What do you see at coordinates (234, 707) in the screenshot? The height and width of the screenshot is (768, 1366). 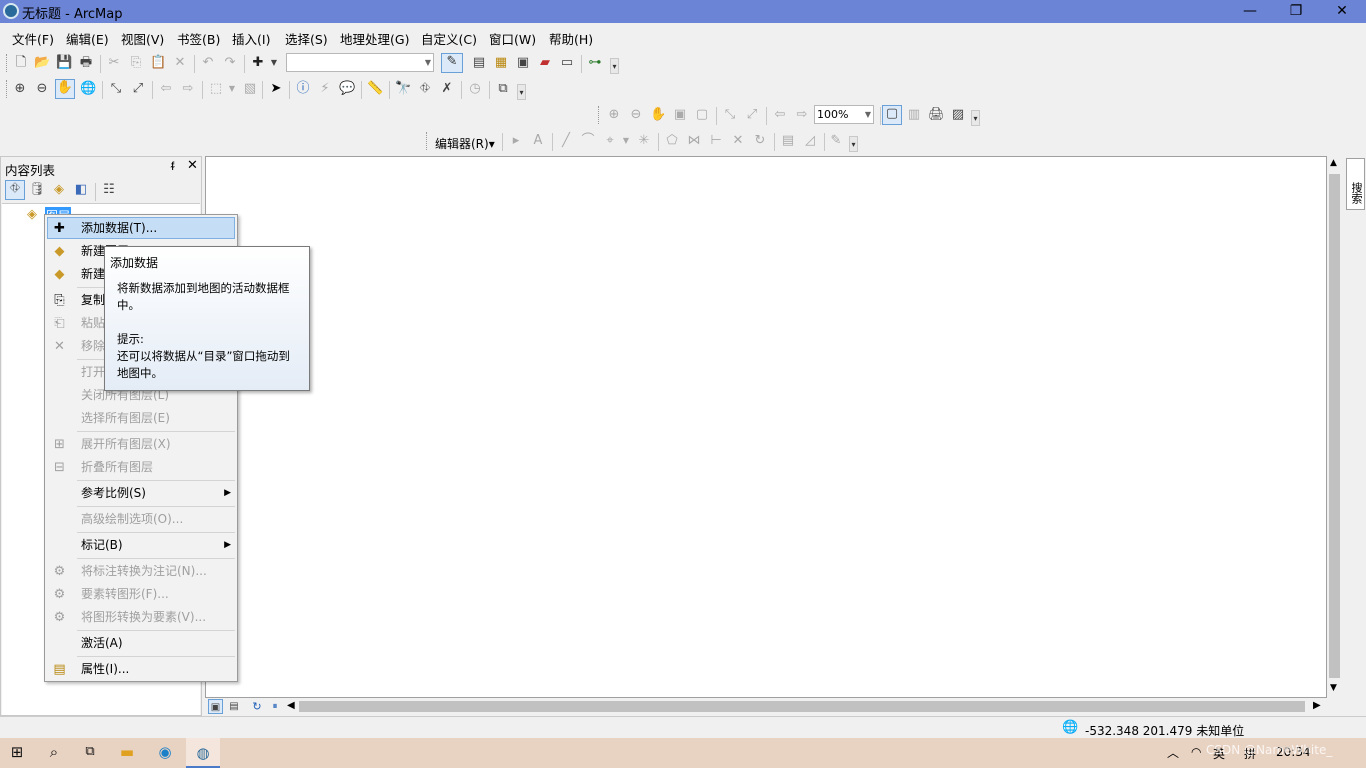 I see `layout-view-icon: ▤` at bounding box center [234, 707].